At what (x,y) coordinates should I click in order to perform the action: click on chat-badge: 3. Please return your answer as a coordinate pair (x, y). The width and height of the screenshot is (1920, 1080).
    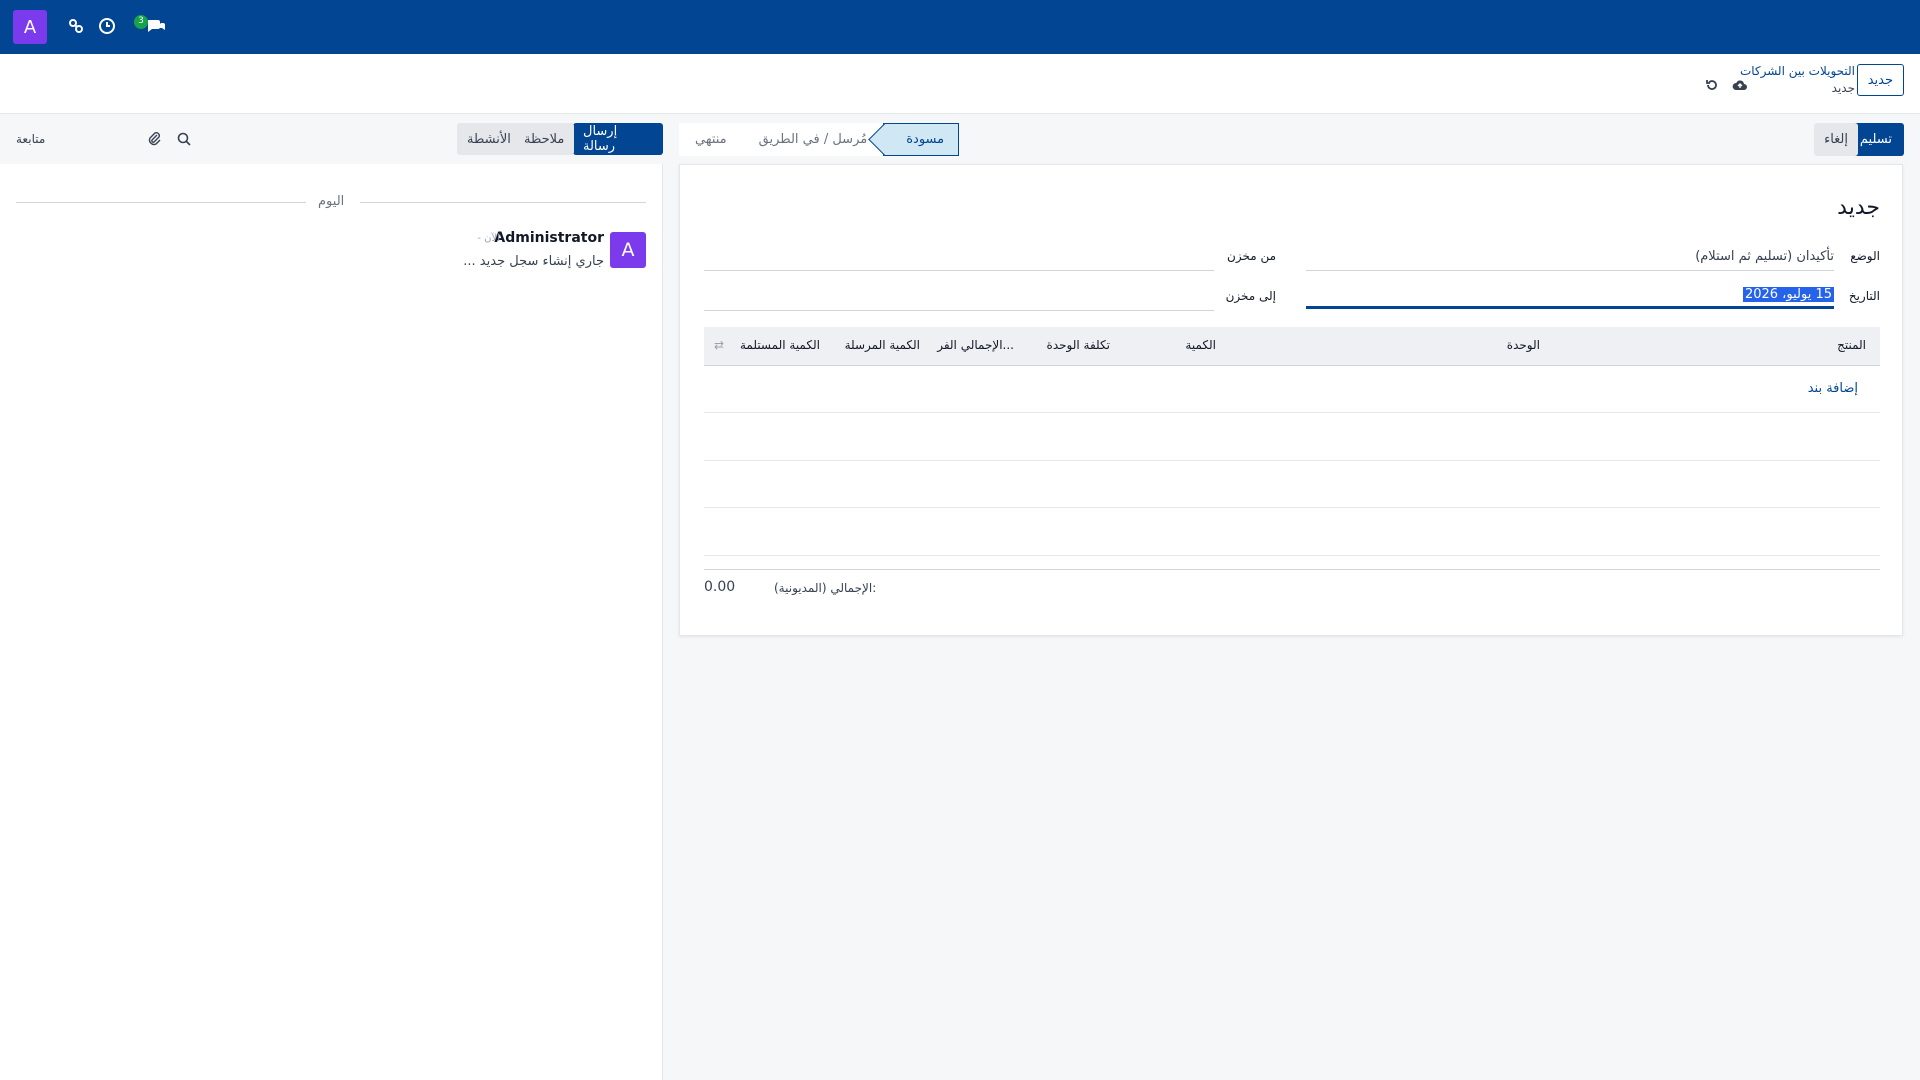
    Looking at the image, I should click on (141, 22).